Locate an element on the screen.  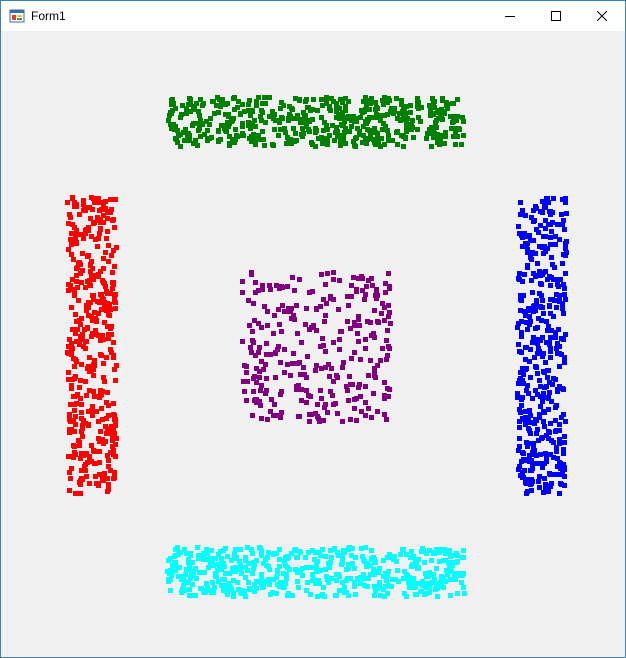
maximize-button is located at coordinates (556, 16).